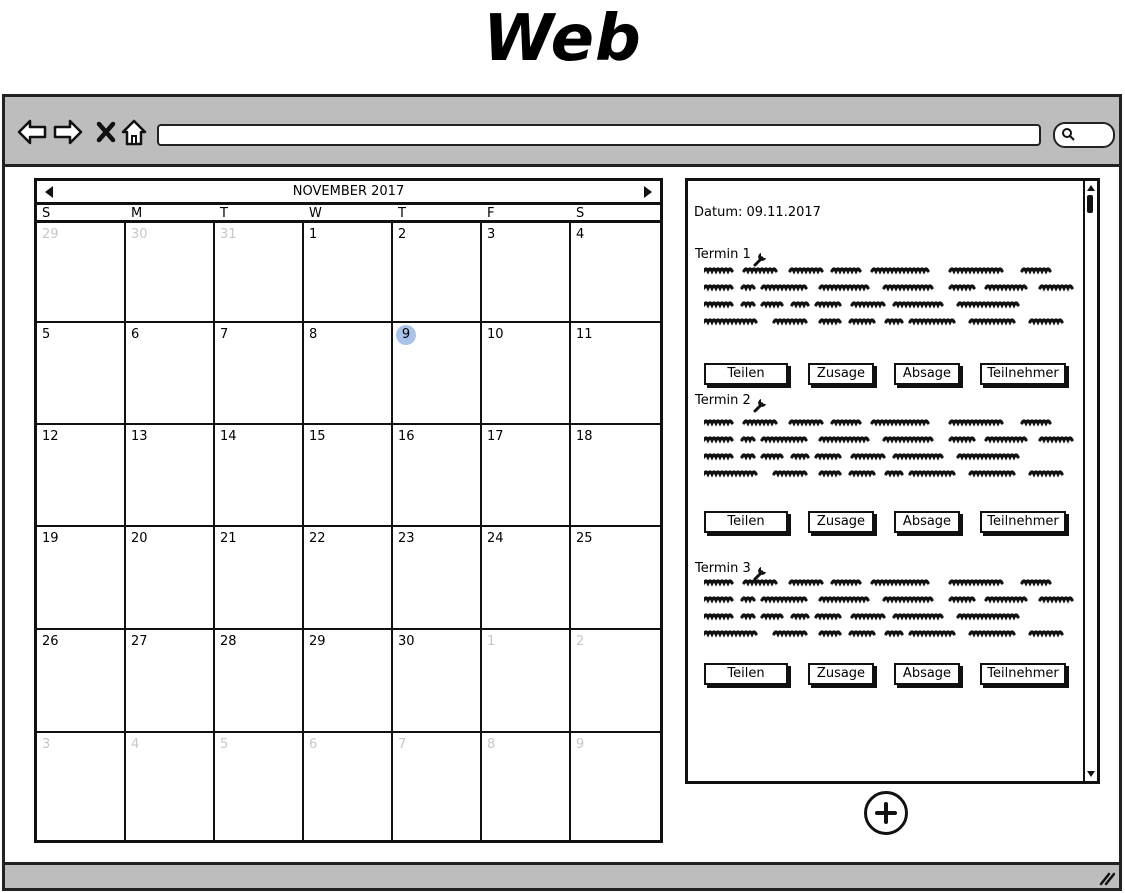 This screenshot has height=893, width=1125. Describe the element at coordinates (402, 744) in the screenshot. I see `day-number: 7` at that location.